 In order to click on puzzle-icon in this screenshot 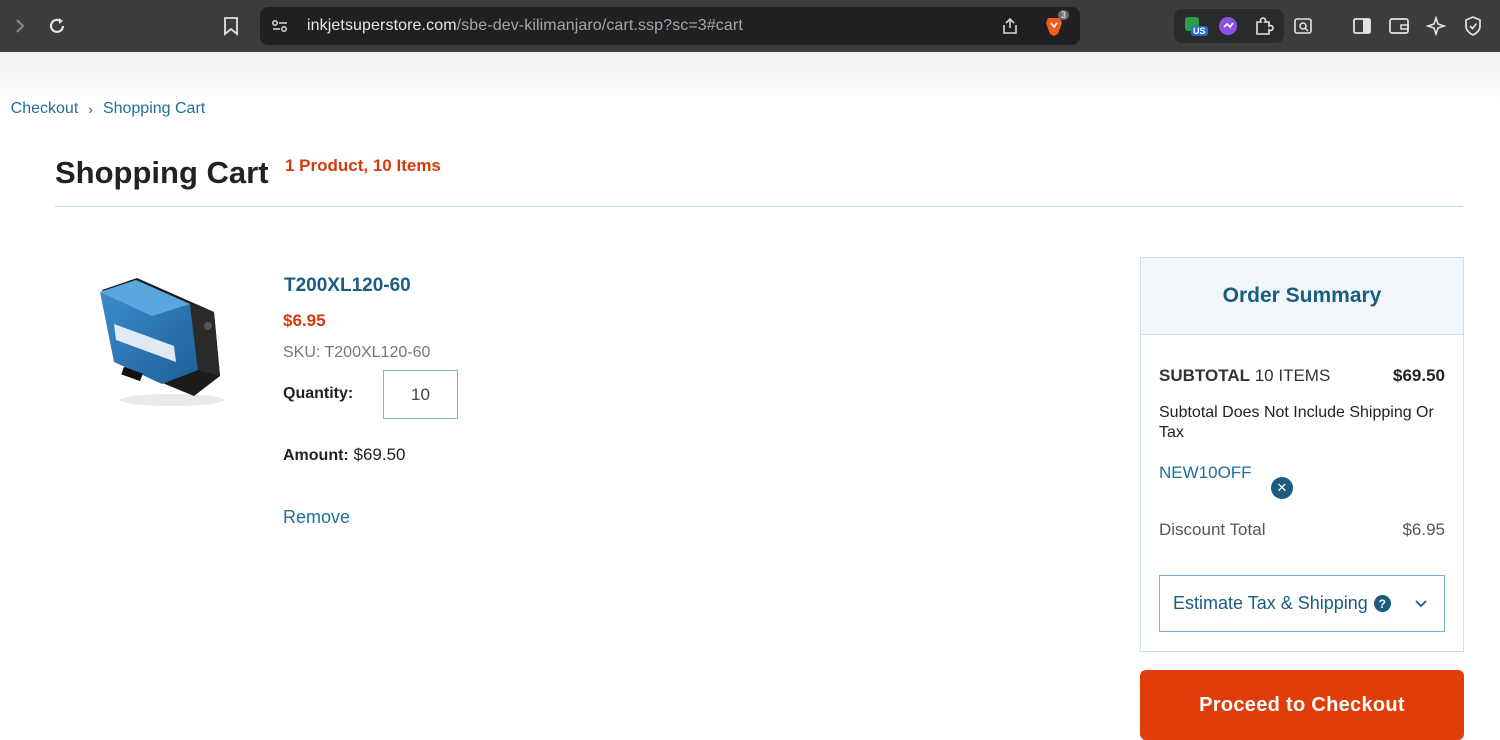, I will do `click(1264, 26)`.